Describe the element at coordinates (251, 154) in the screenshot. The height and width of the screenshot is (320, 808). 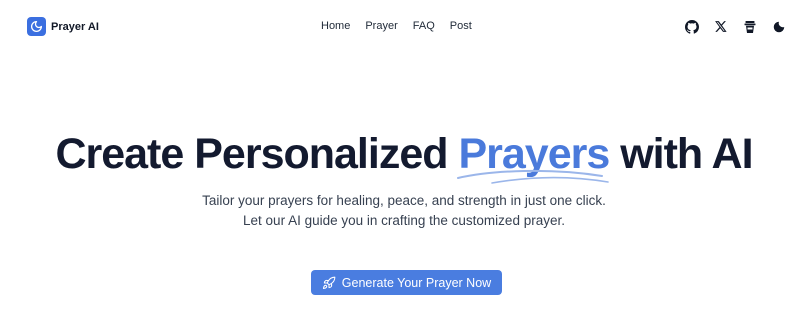
I see `hero-title-start: Create Personalized` at that location.